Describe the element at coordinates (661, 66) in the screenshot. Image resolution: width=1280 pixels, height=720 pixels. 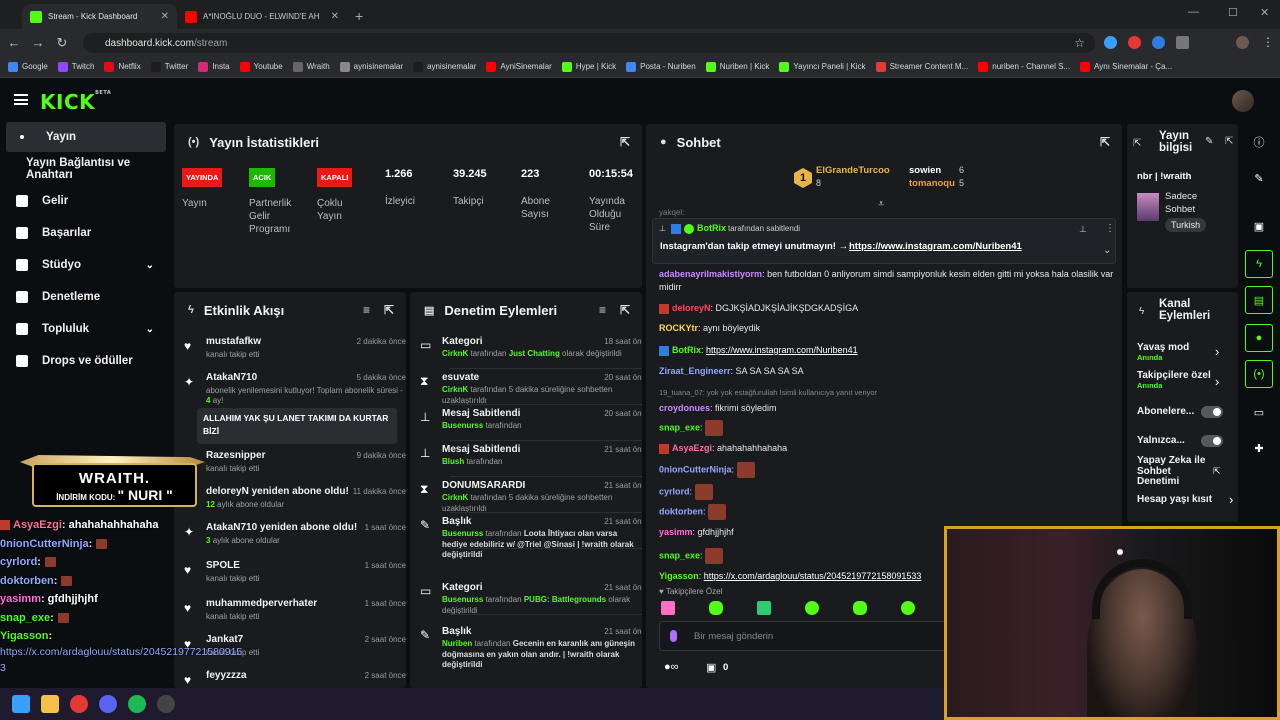
I see `bookmark-item: Posta - Nuriben` at that location.